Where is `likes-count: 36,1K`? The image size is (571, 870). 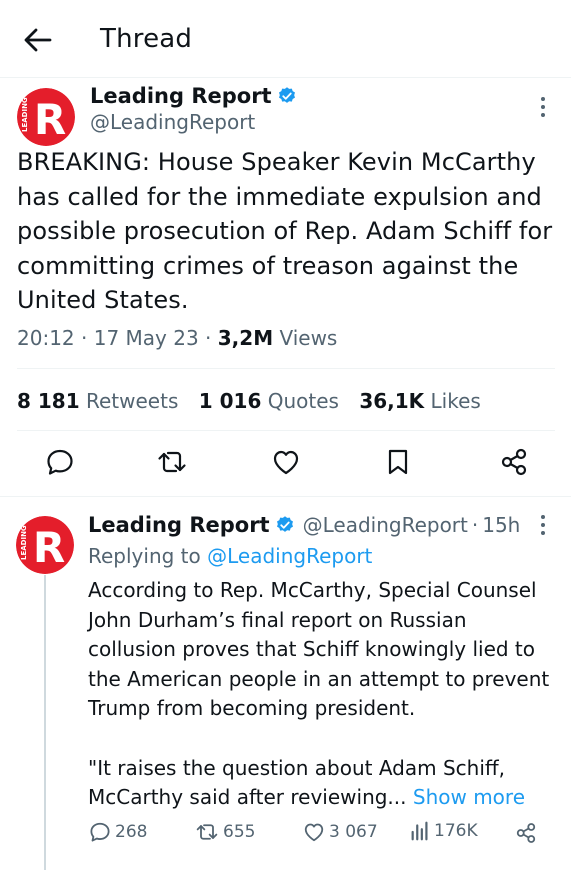
likes-count: 36,1K is located at coordinates (391, 401).